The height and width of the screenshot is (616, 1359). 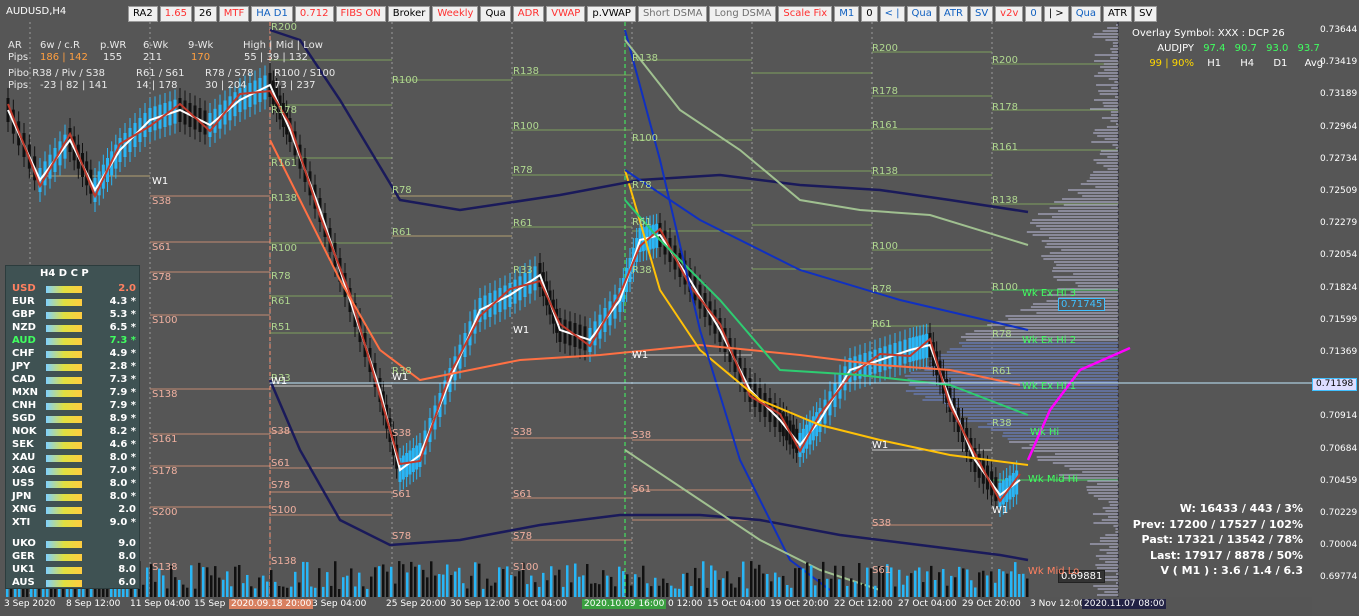 What do you see at coordinates (1214, 63) in the screenshot?
I see `overlay-col: H1` at bounding box center [1214, 63].